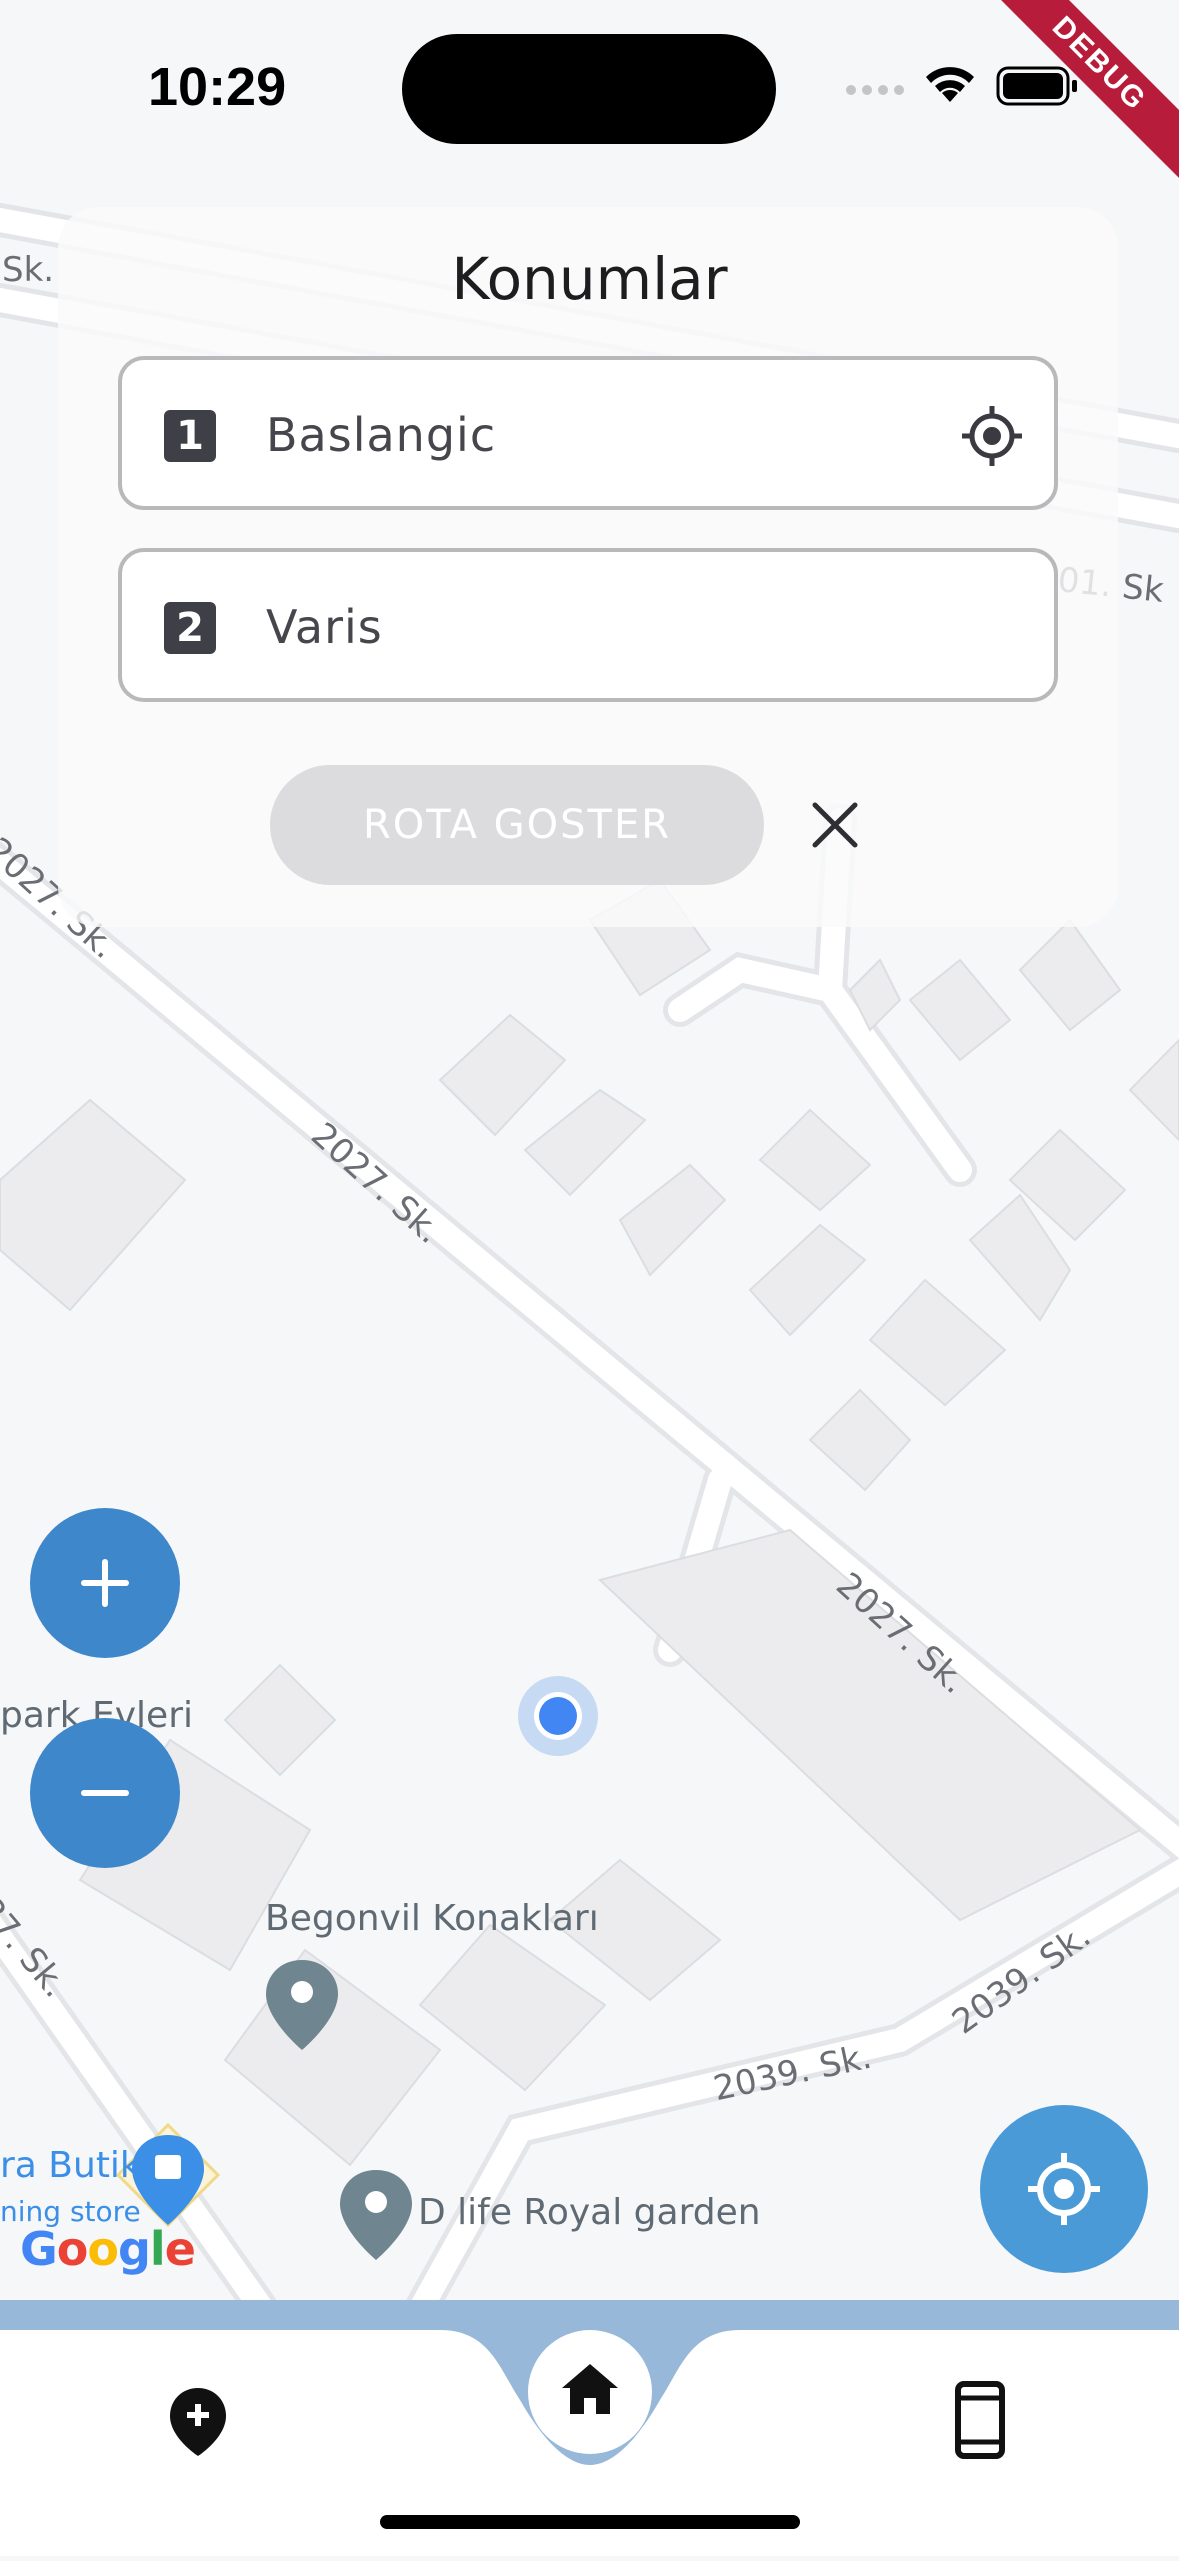 The width and height of the screenshot is (1179, 2561). I want to click on plus-icon, so click(105, 1583).